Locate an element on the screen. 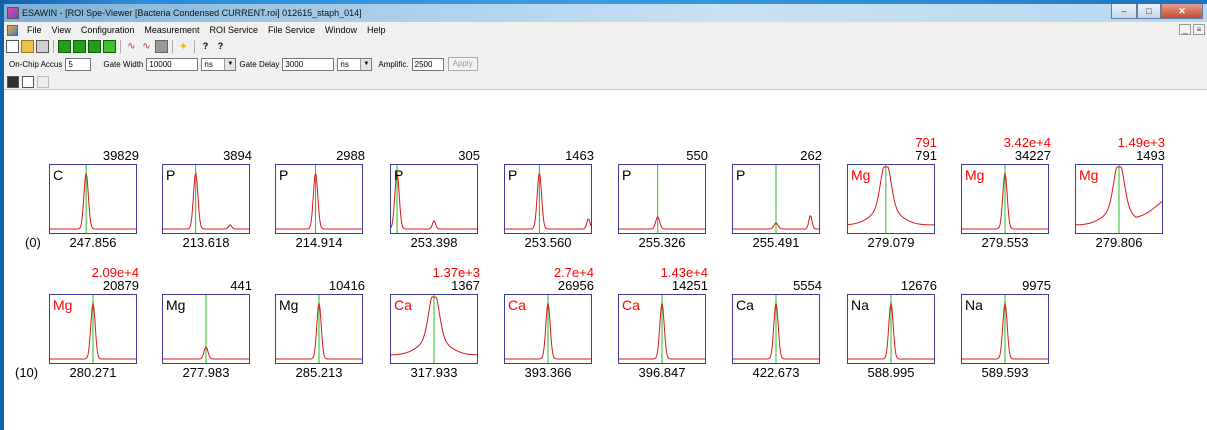 This screenshot has width=1207, height=430. amplific-label: Amplific. is located at coordinates (393, 64).